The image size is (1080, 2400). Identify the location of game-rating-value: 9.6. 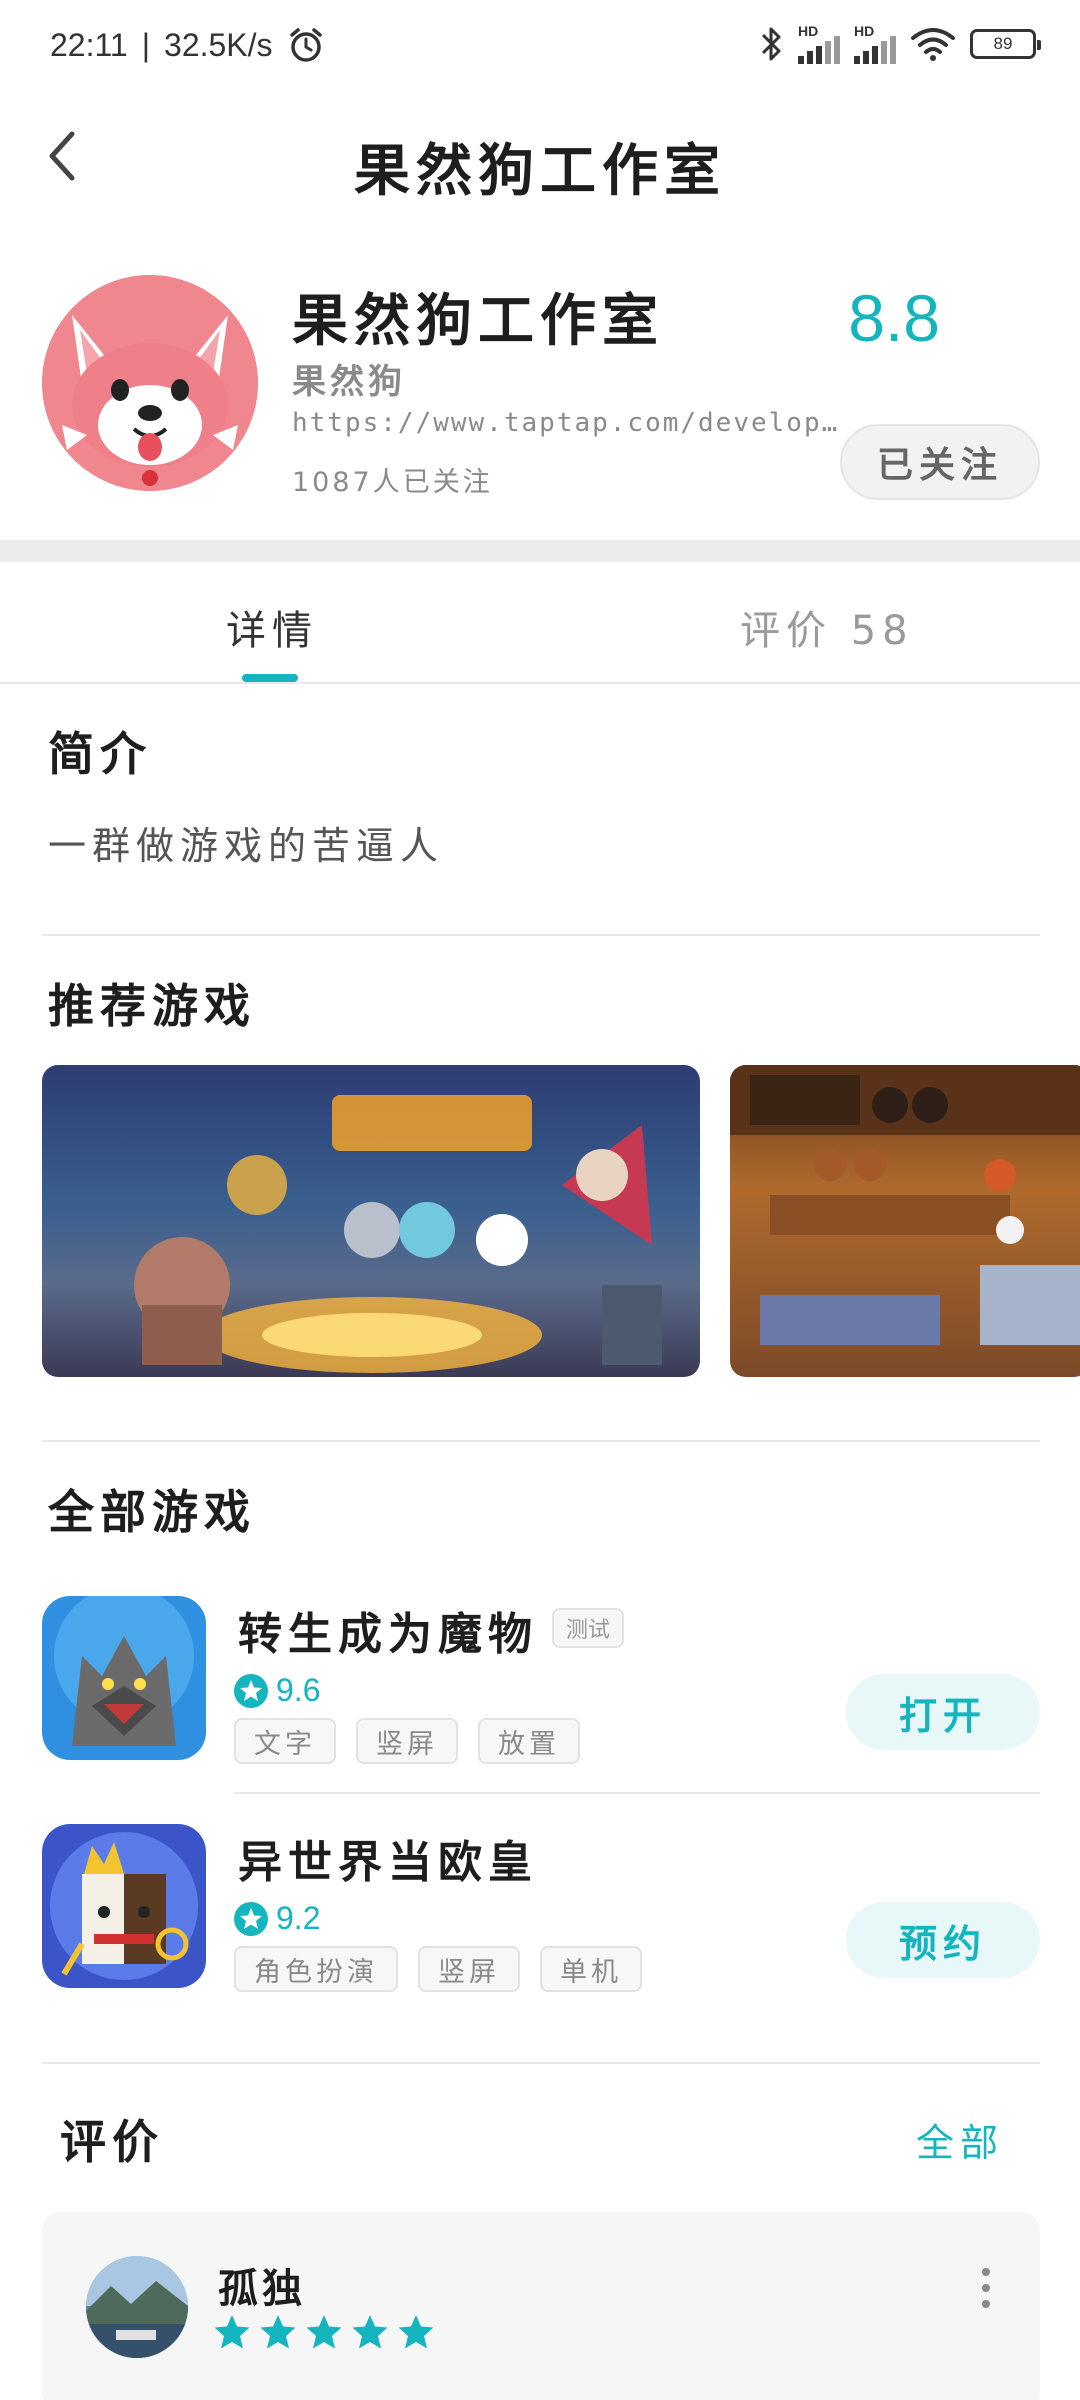
(298, 1690).